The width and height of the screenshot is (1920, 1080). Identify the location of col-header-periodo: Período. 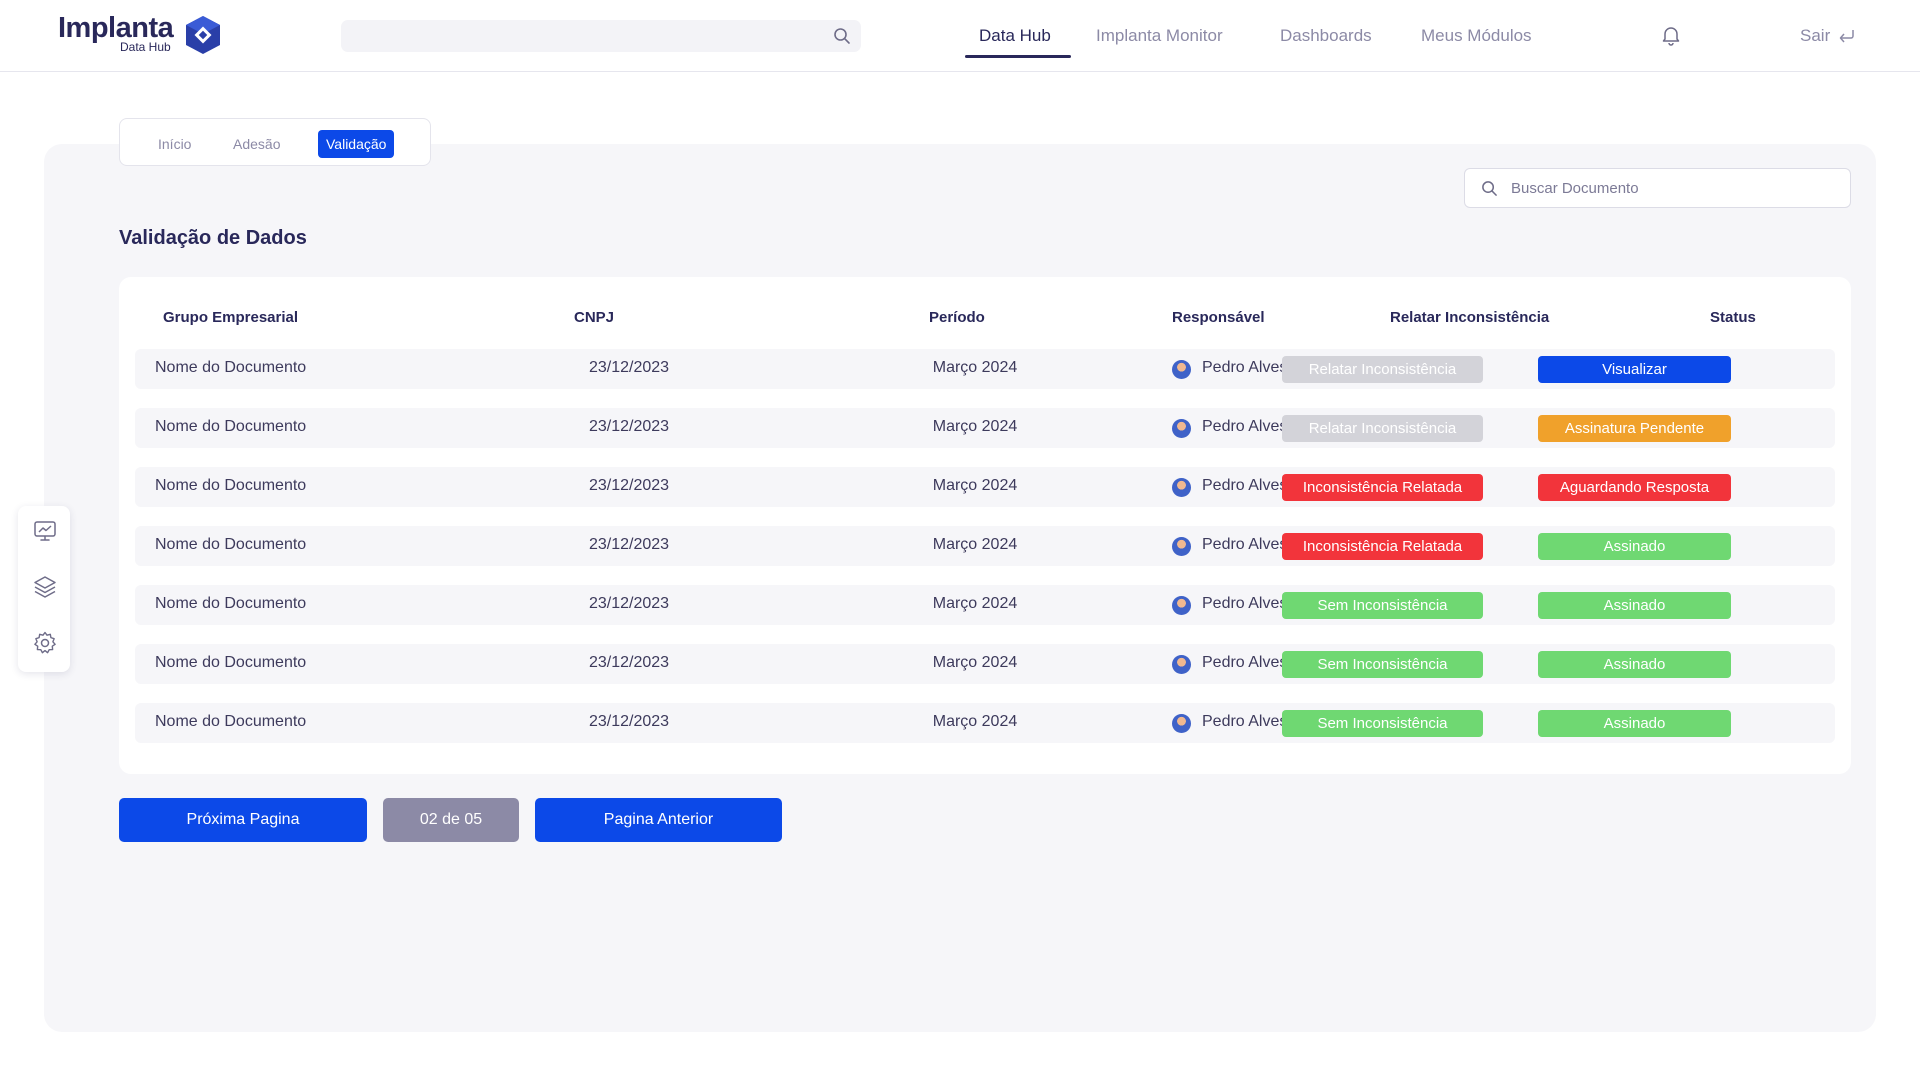
(957, 317).